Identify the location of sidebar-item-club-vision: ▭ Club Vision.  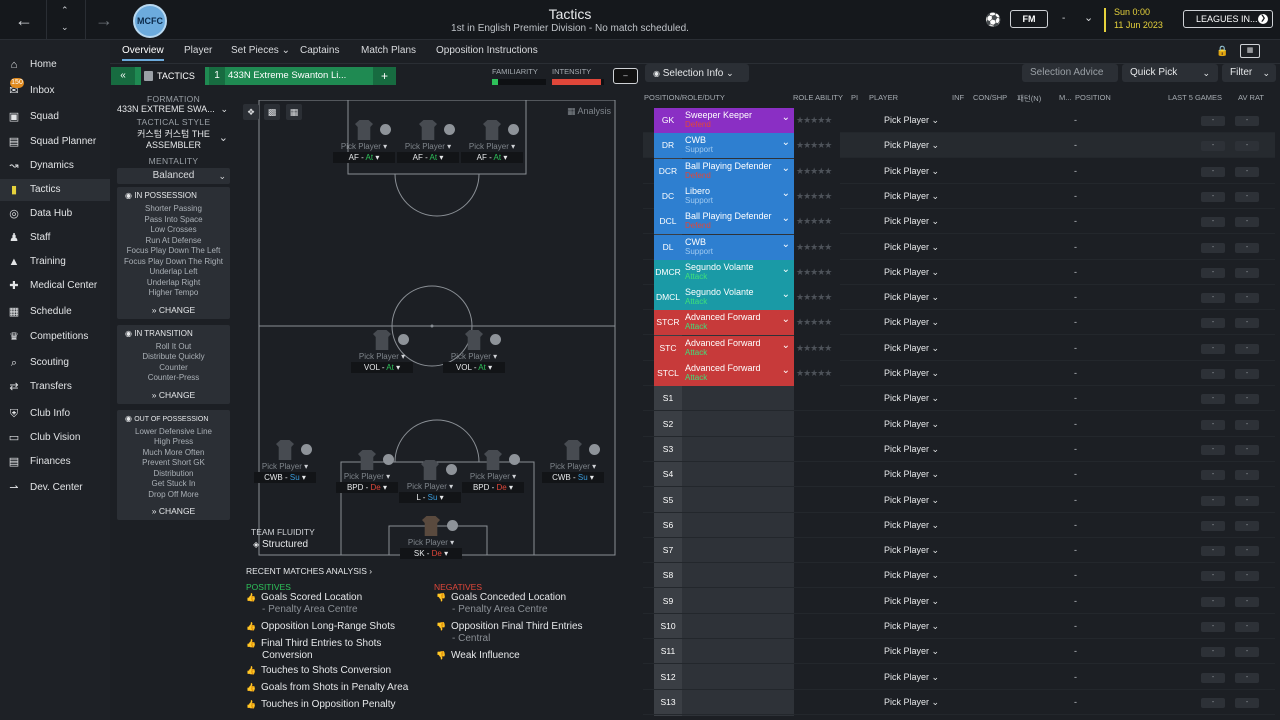
(55, 438).